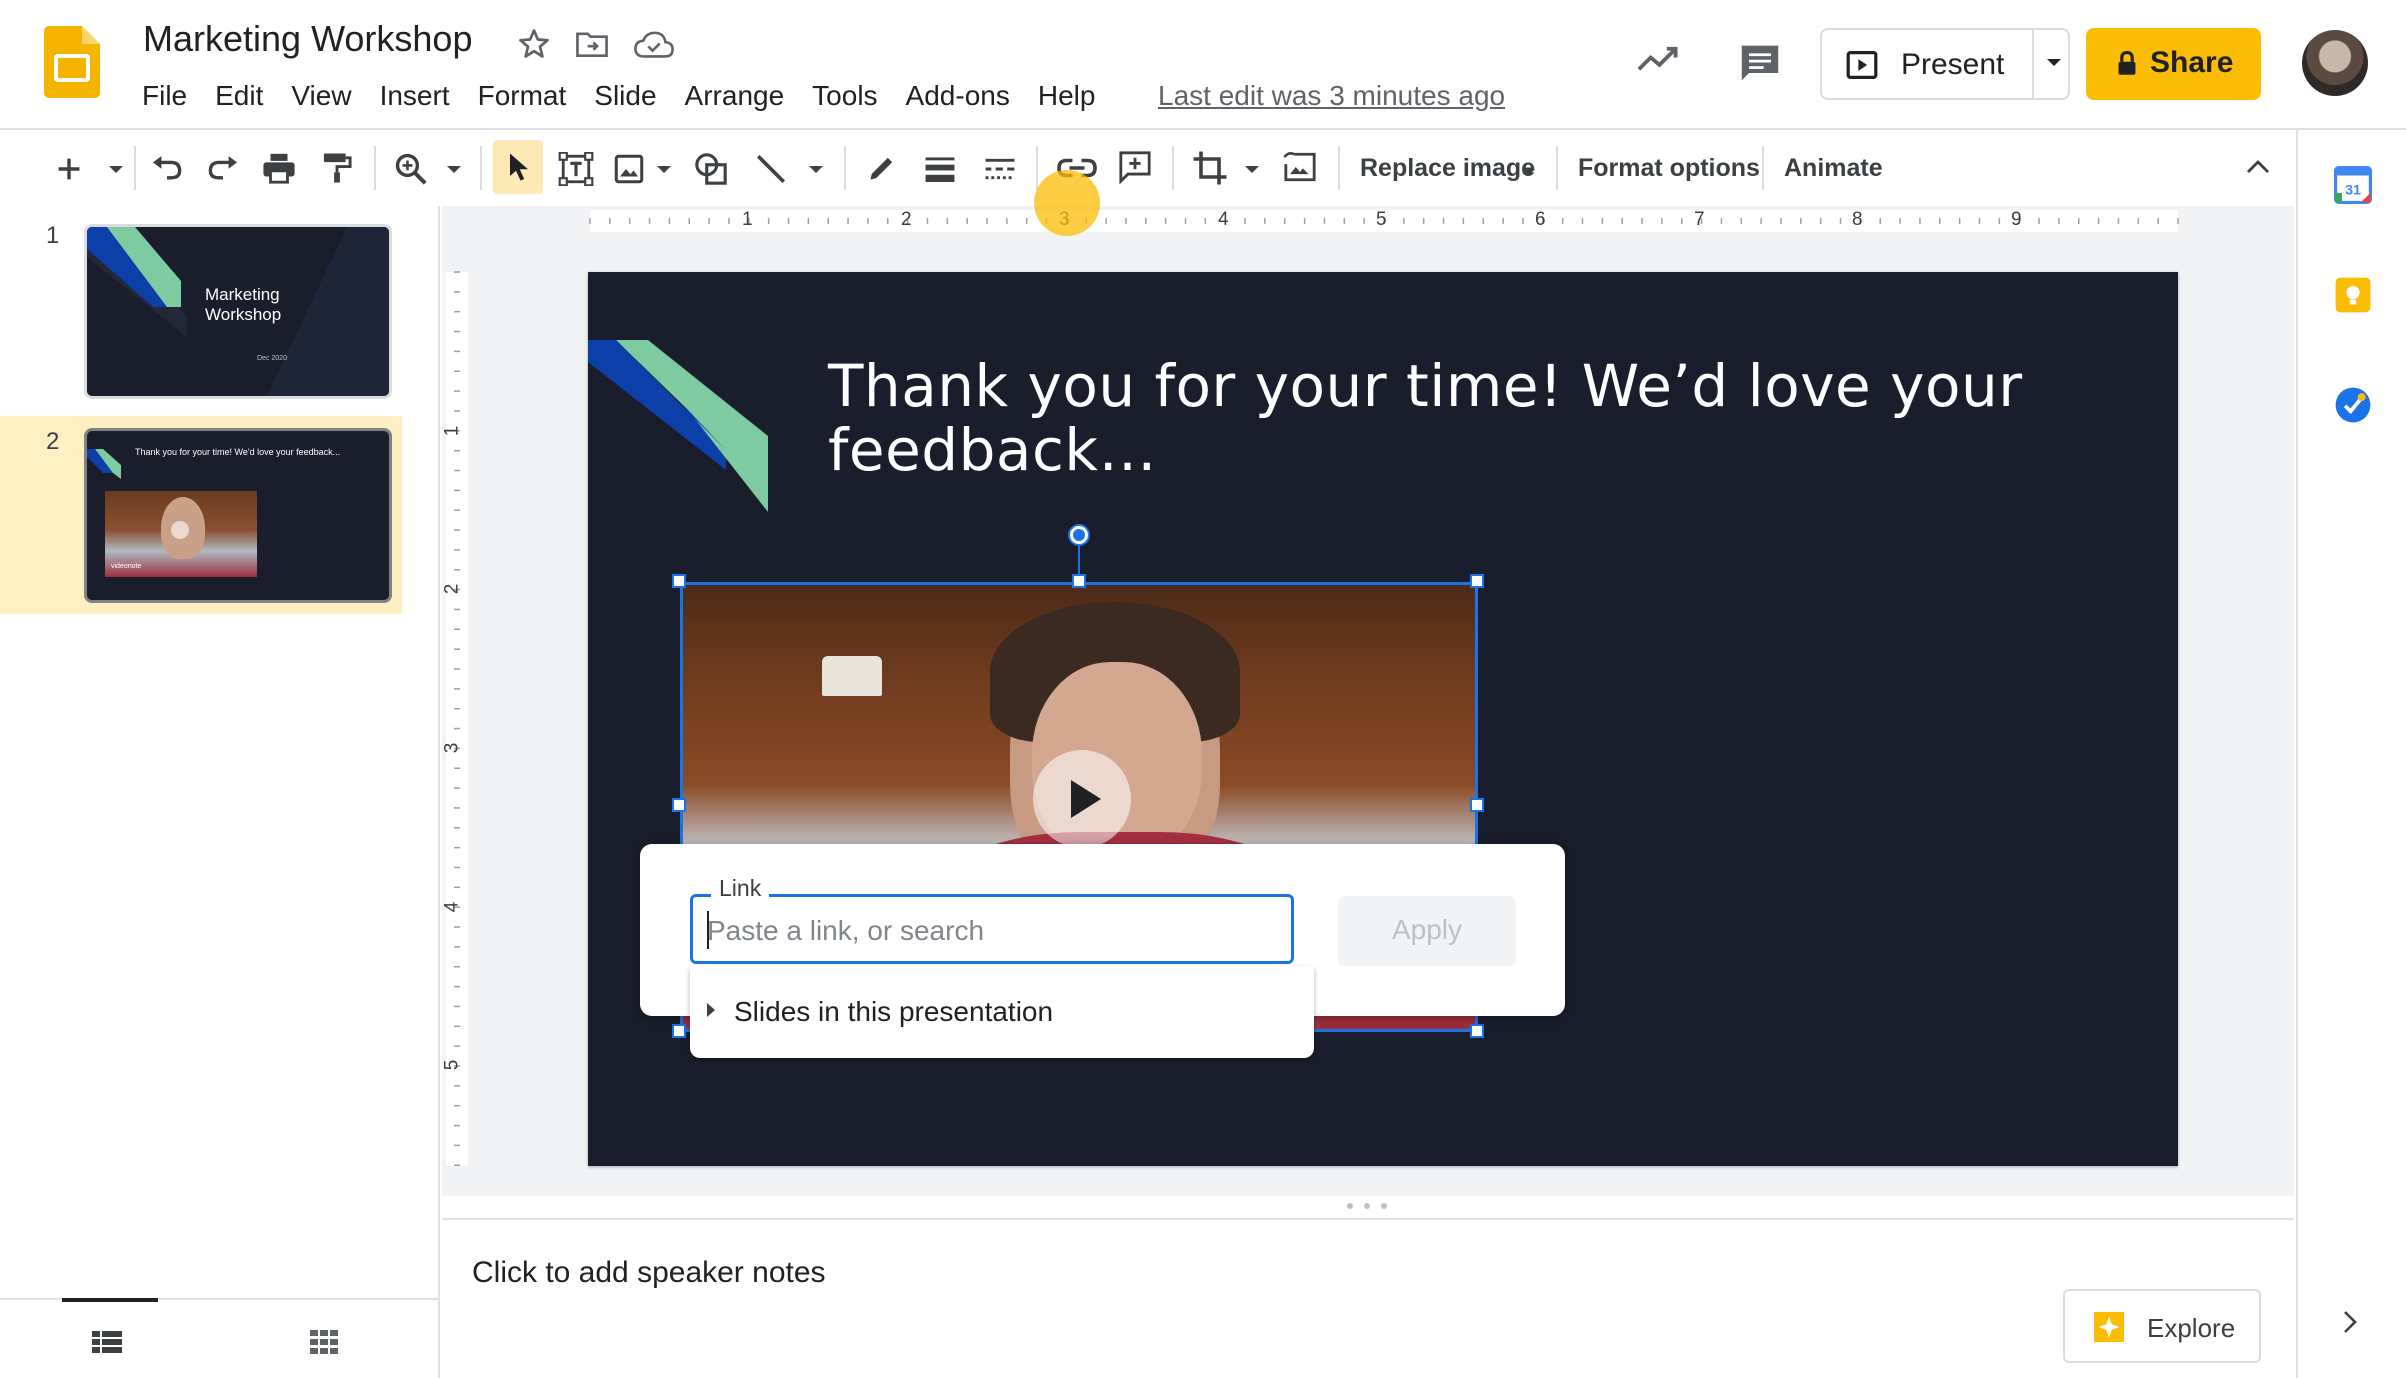 The image size is (2406, 1378). Describe the element at coordinates (1529, 172) in the screenshot. I see `replace-image-dropdown-icon` at that location.